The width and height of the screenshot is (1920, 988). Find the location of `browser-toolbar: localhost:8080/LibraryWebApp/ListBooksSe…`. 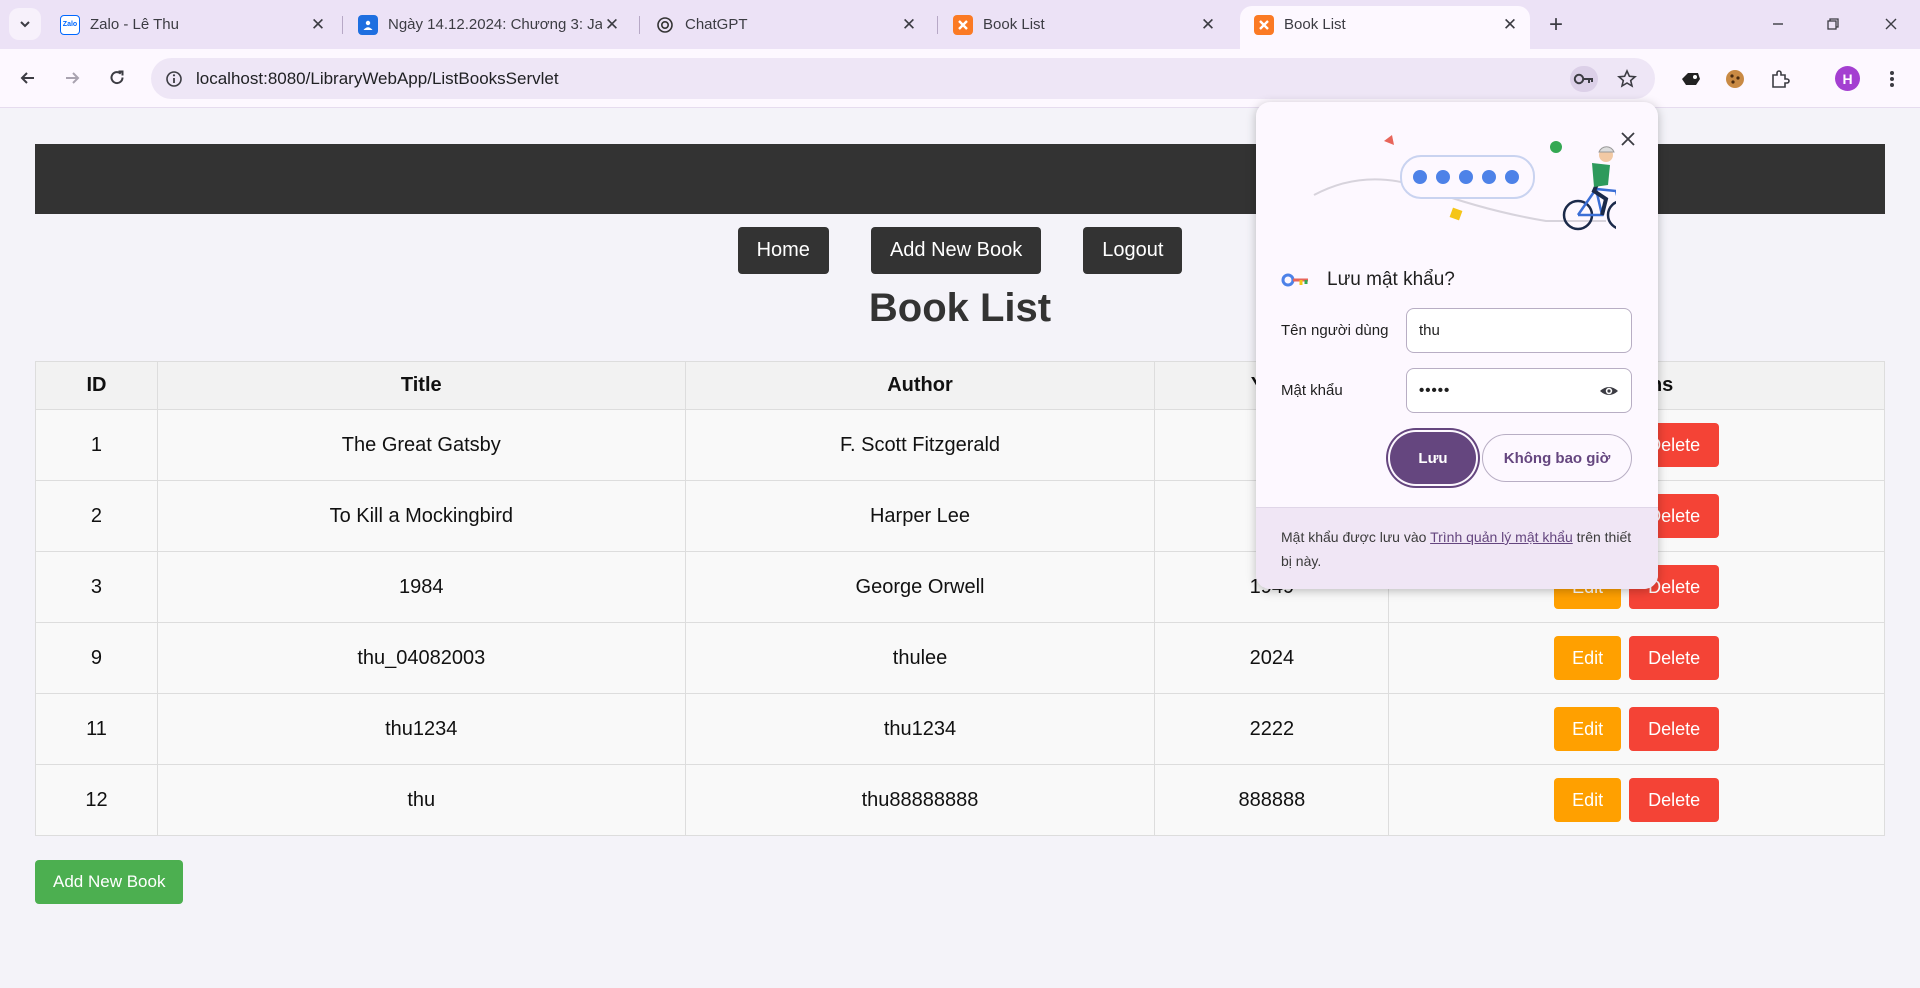

browser-toolbar: localhost:8080/LibraryWebApp/ListBooksSe… is located at coordinates (960, 78).